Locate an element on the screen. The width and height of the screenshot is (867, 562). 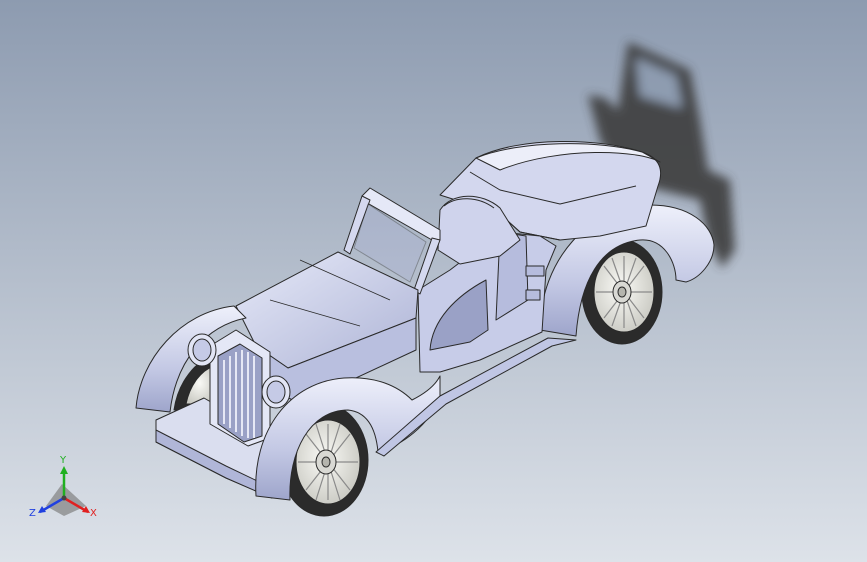
triad-z-label: Z is located at coordinates (32, 513).